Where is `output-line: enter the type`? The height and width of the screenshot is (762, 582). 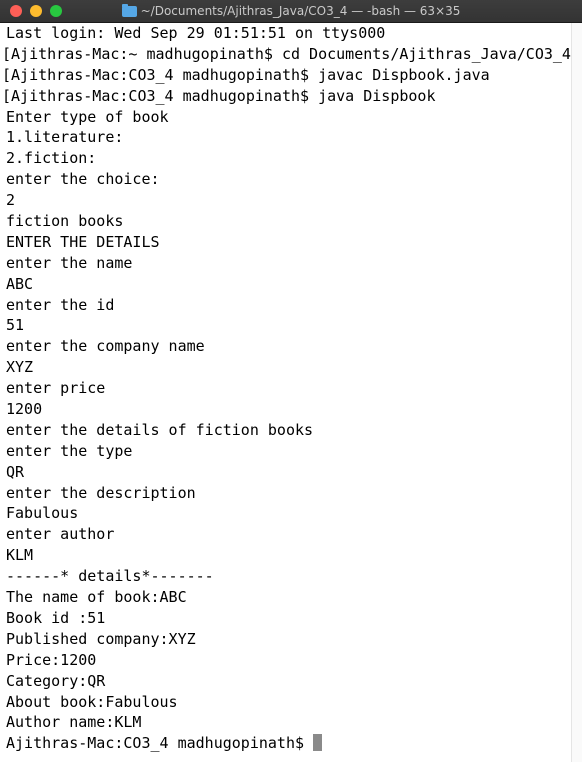
output-line: enter the type is located at coordinates (69, 450).